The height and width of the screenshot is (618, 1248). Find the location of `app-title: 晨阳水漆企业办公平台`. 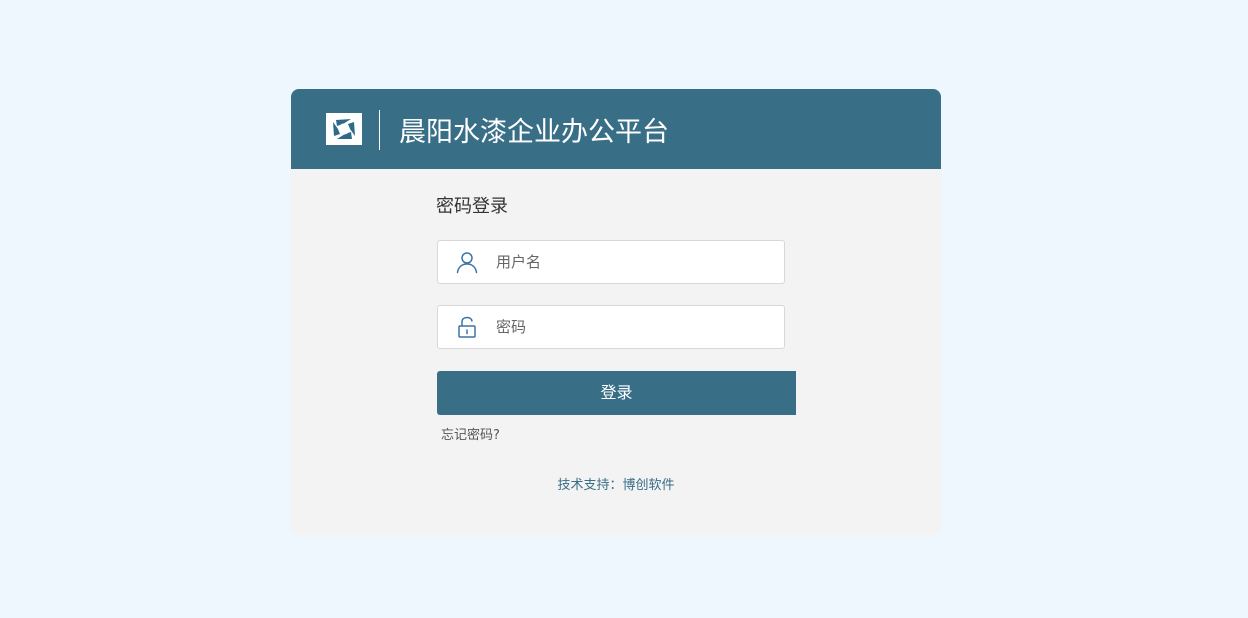

app-title: 晨阳水漆企业办公平台 is located at coordinates (534, 132).